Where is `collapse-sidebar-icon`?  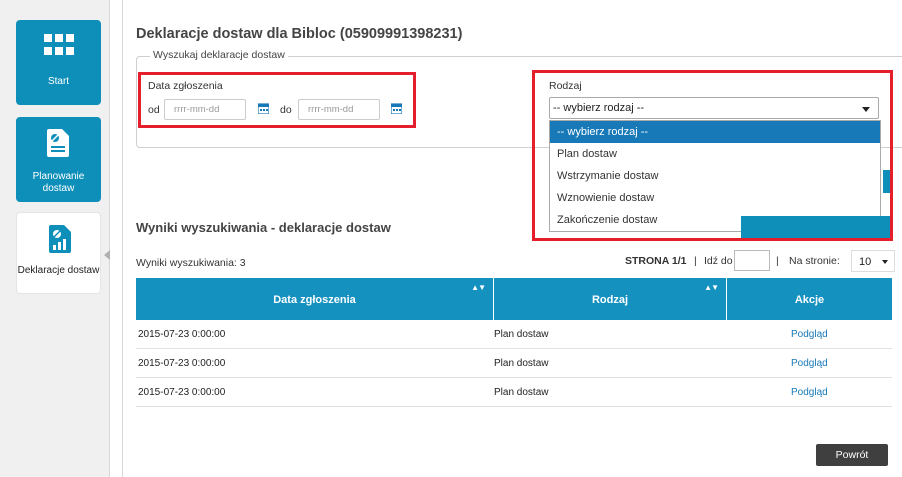 collapse-sidebar-icon is located at coordinates (107, 255).